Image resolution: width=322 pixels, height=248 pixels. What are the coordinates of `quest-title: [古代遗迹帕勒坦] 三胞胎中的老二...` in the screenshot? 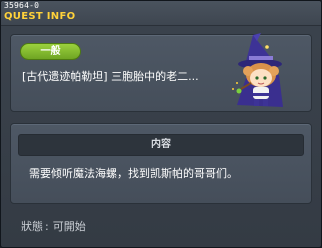 It's located at (110, 76).